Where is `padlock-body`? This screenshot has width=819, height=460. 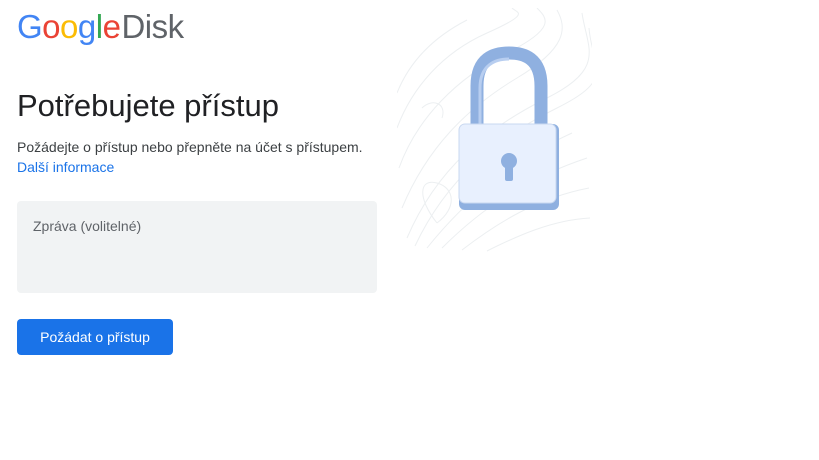
padlock-body is located at coordinates (508, 166).